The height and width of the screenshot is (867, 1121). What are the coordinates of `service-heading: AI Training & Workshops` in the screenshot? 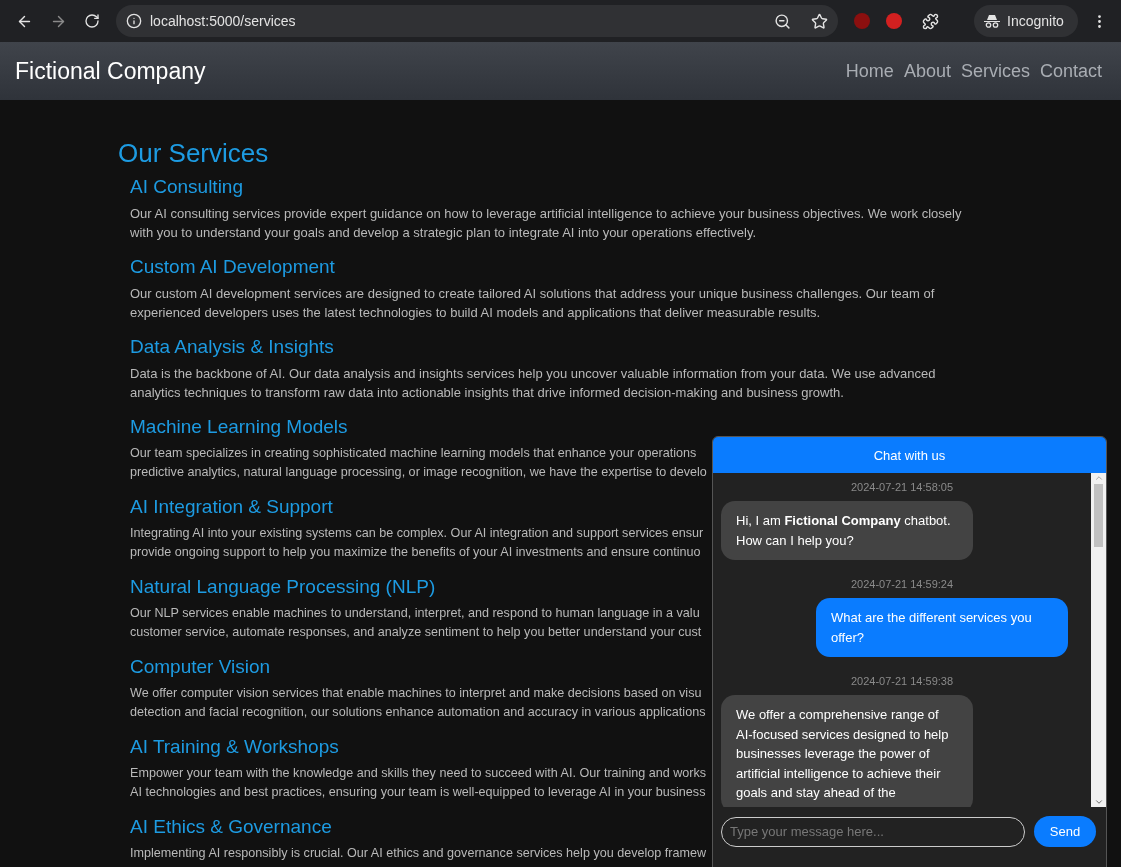 It's located at (234, 747).